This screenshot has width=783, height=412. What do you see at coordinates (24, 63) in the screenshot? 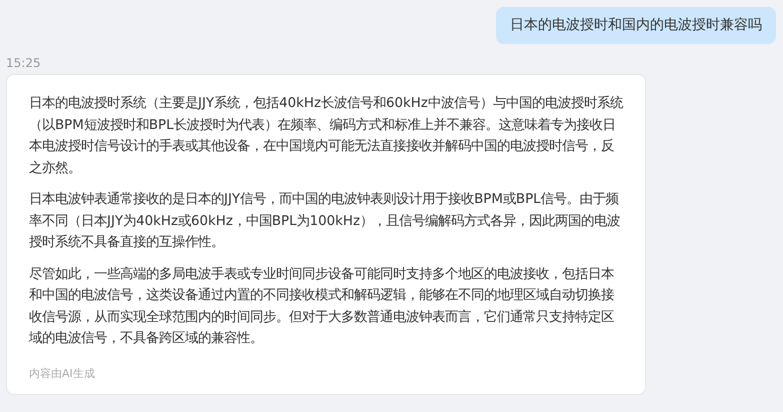
I see `timestamp: 15:25` at bounding box center [24, 63].